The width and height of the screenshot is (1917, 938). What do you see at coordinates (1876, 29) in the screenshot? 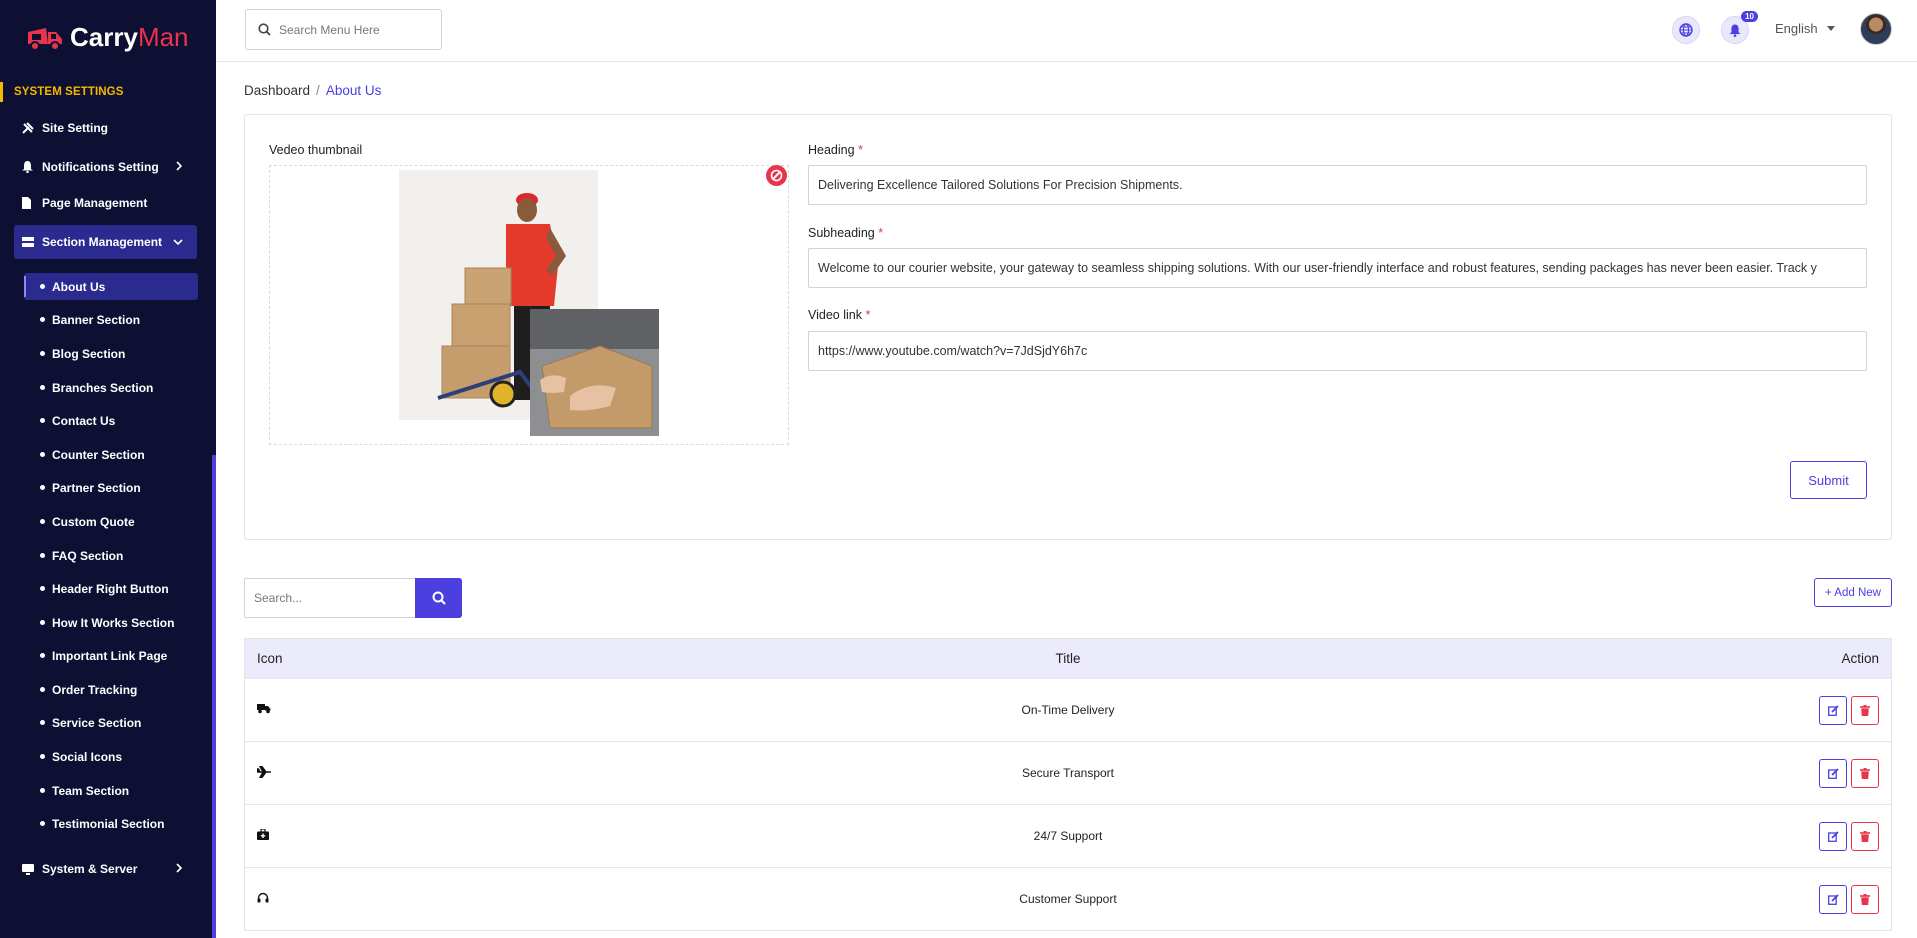
I see `user-avatar` at bounding box center [1876, 29].